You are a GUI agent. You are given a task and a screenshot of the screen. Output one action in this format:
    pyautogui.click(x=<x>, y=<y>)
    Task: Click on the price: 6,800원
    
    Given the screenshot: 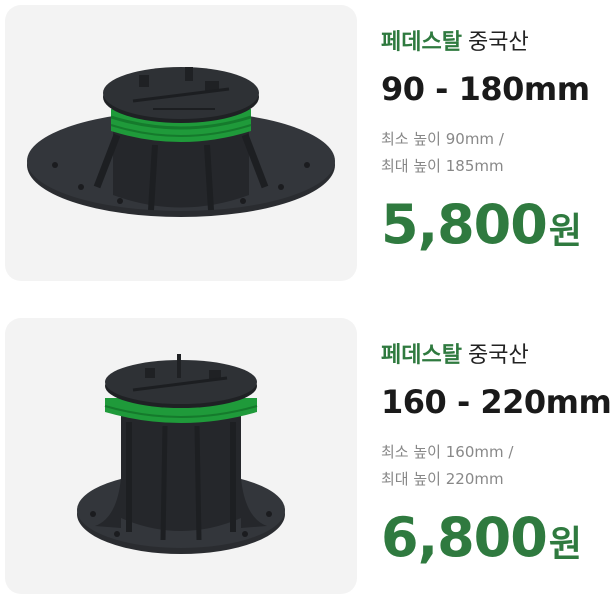 What is the action you would take?
    pyautogui.click(x=481, y=544)
    